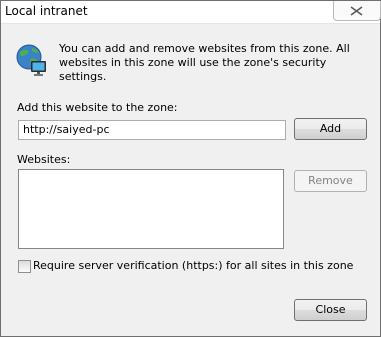 The image size is (381, 337). I want to click on title-bar: Local intranet, so click(191, 12).